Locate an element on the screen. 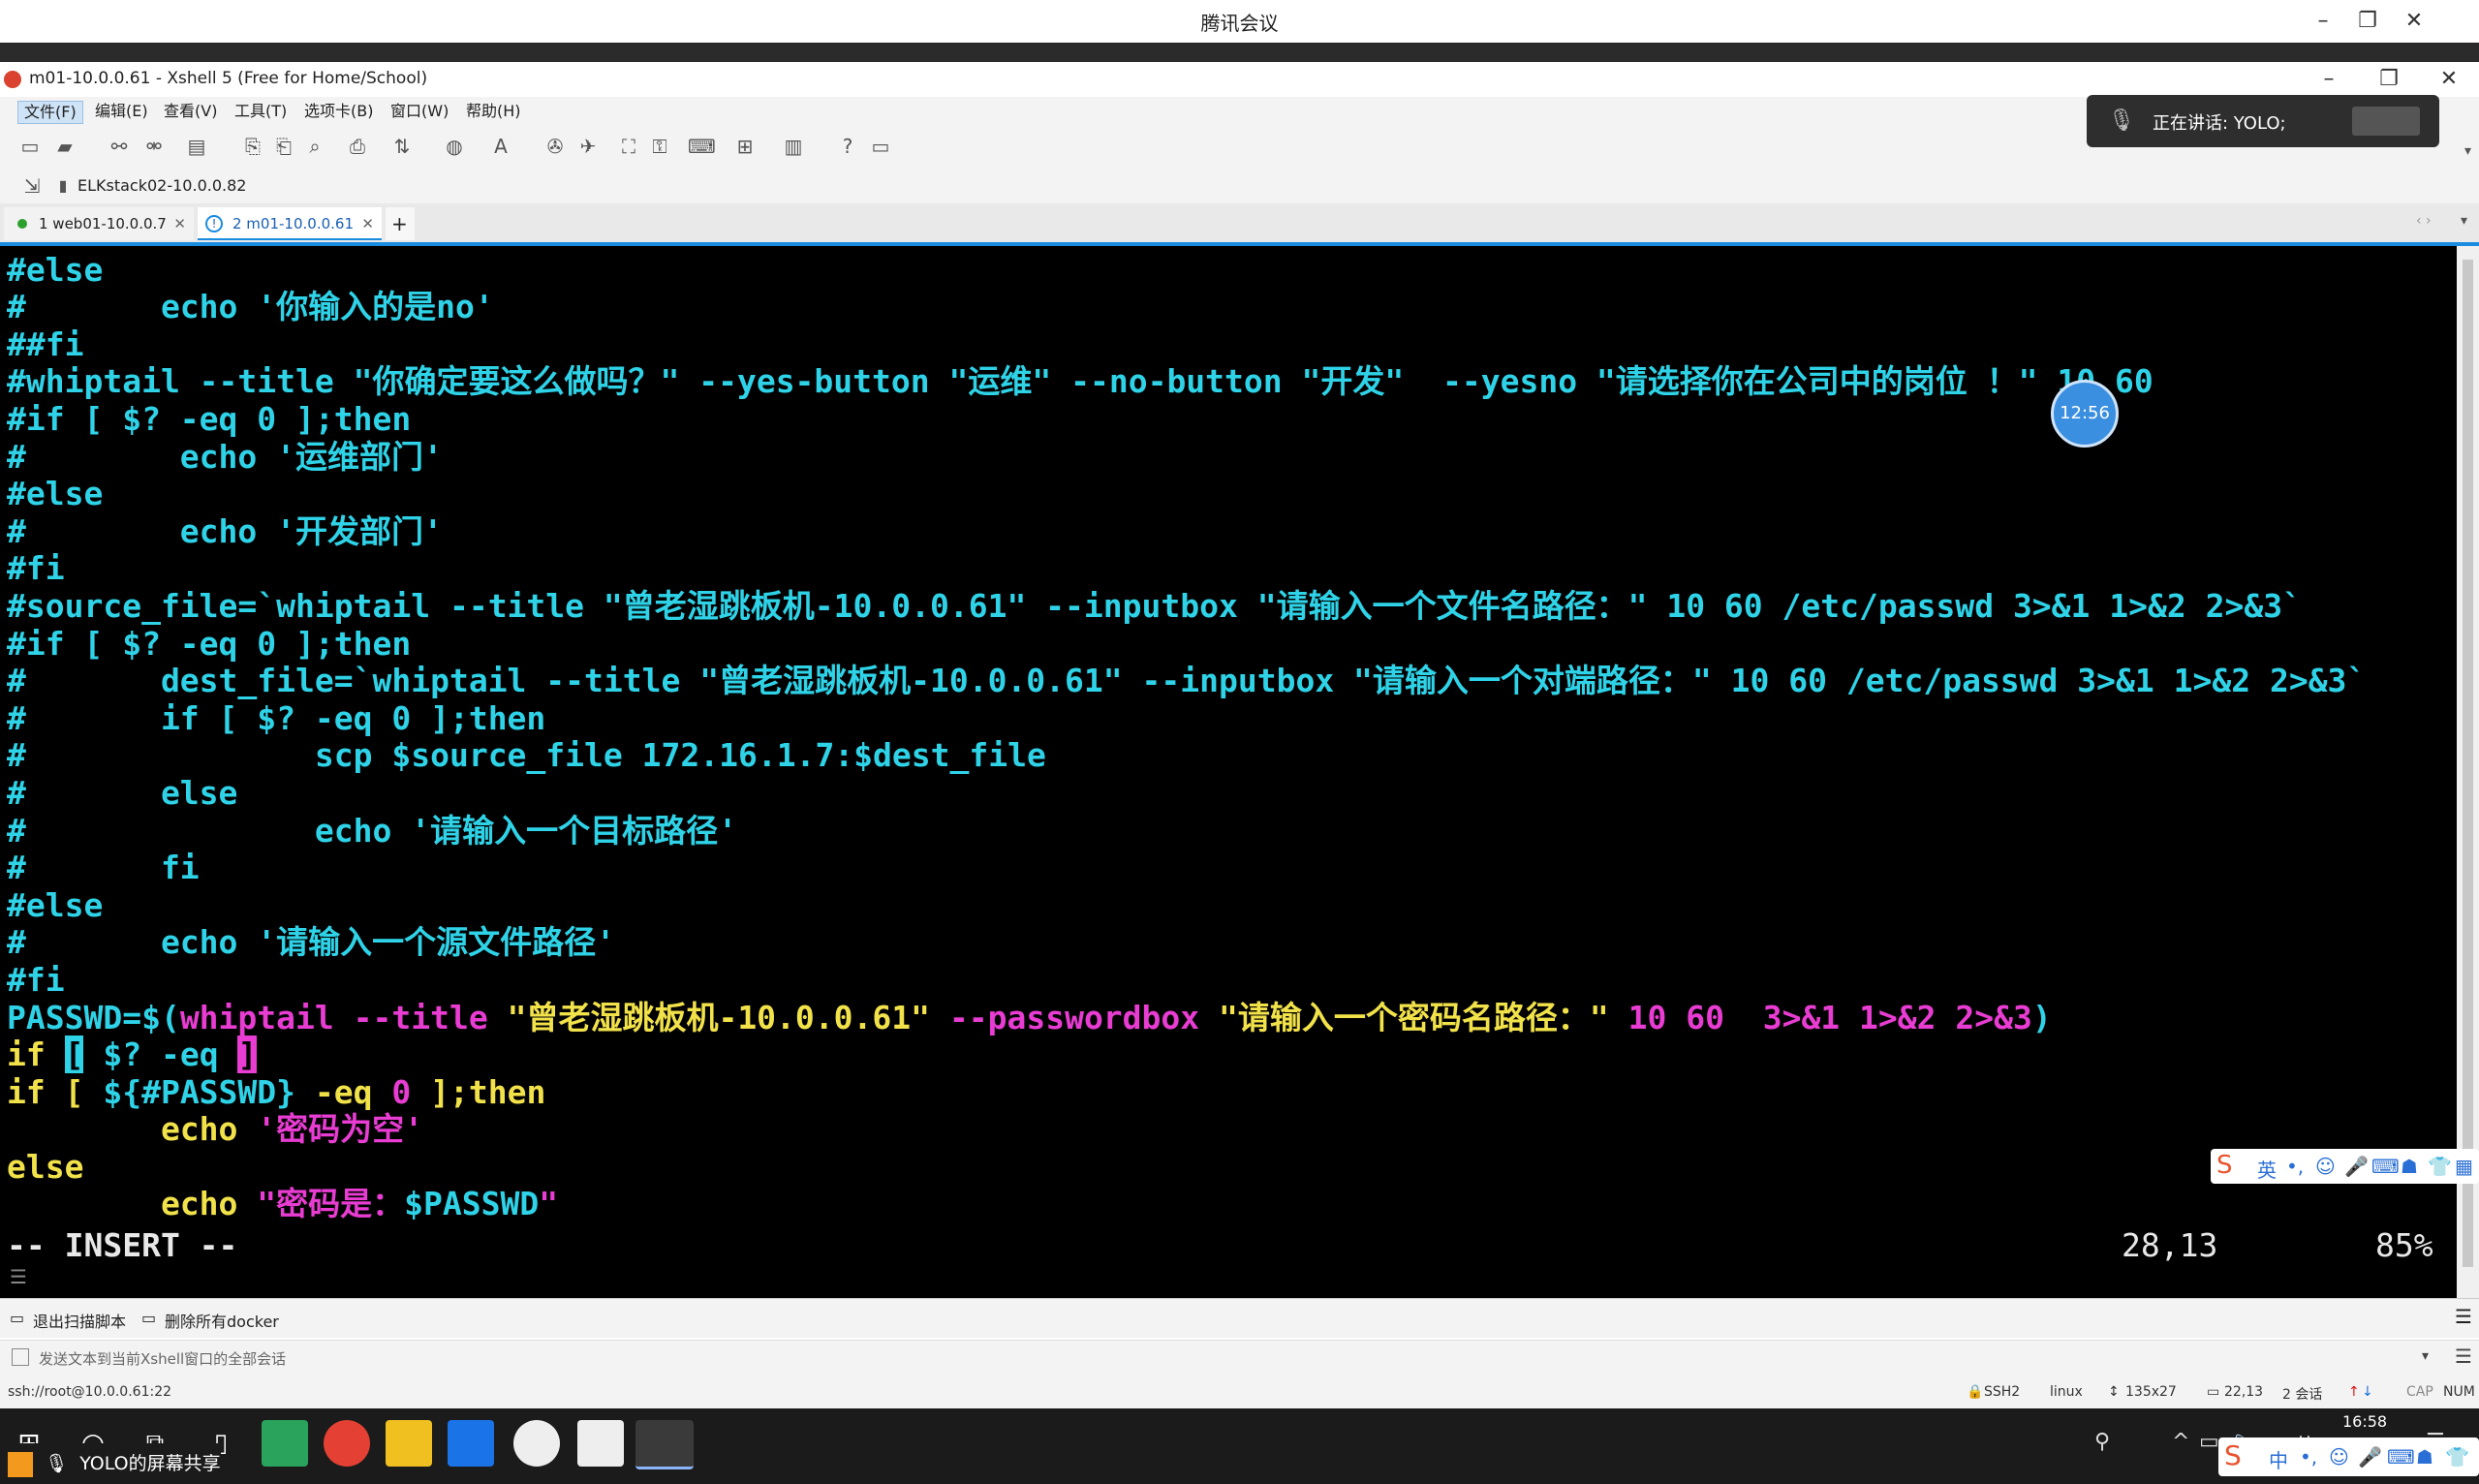  ime-lang: 英 is located at coordinates (2267, 1169).